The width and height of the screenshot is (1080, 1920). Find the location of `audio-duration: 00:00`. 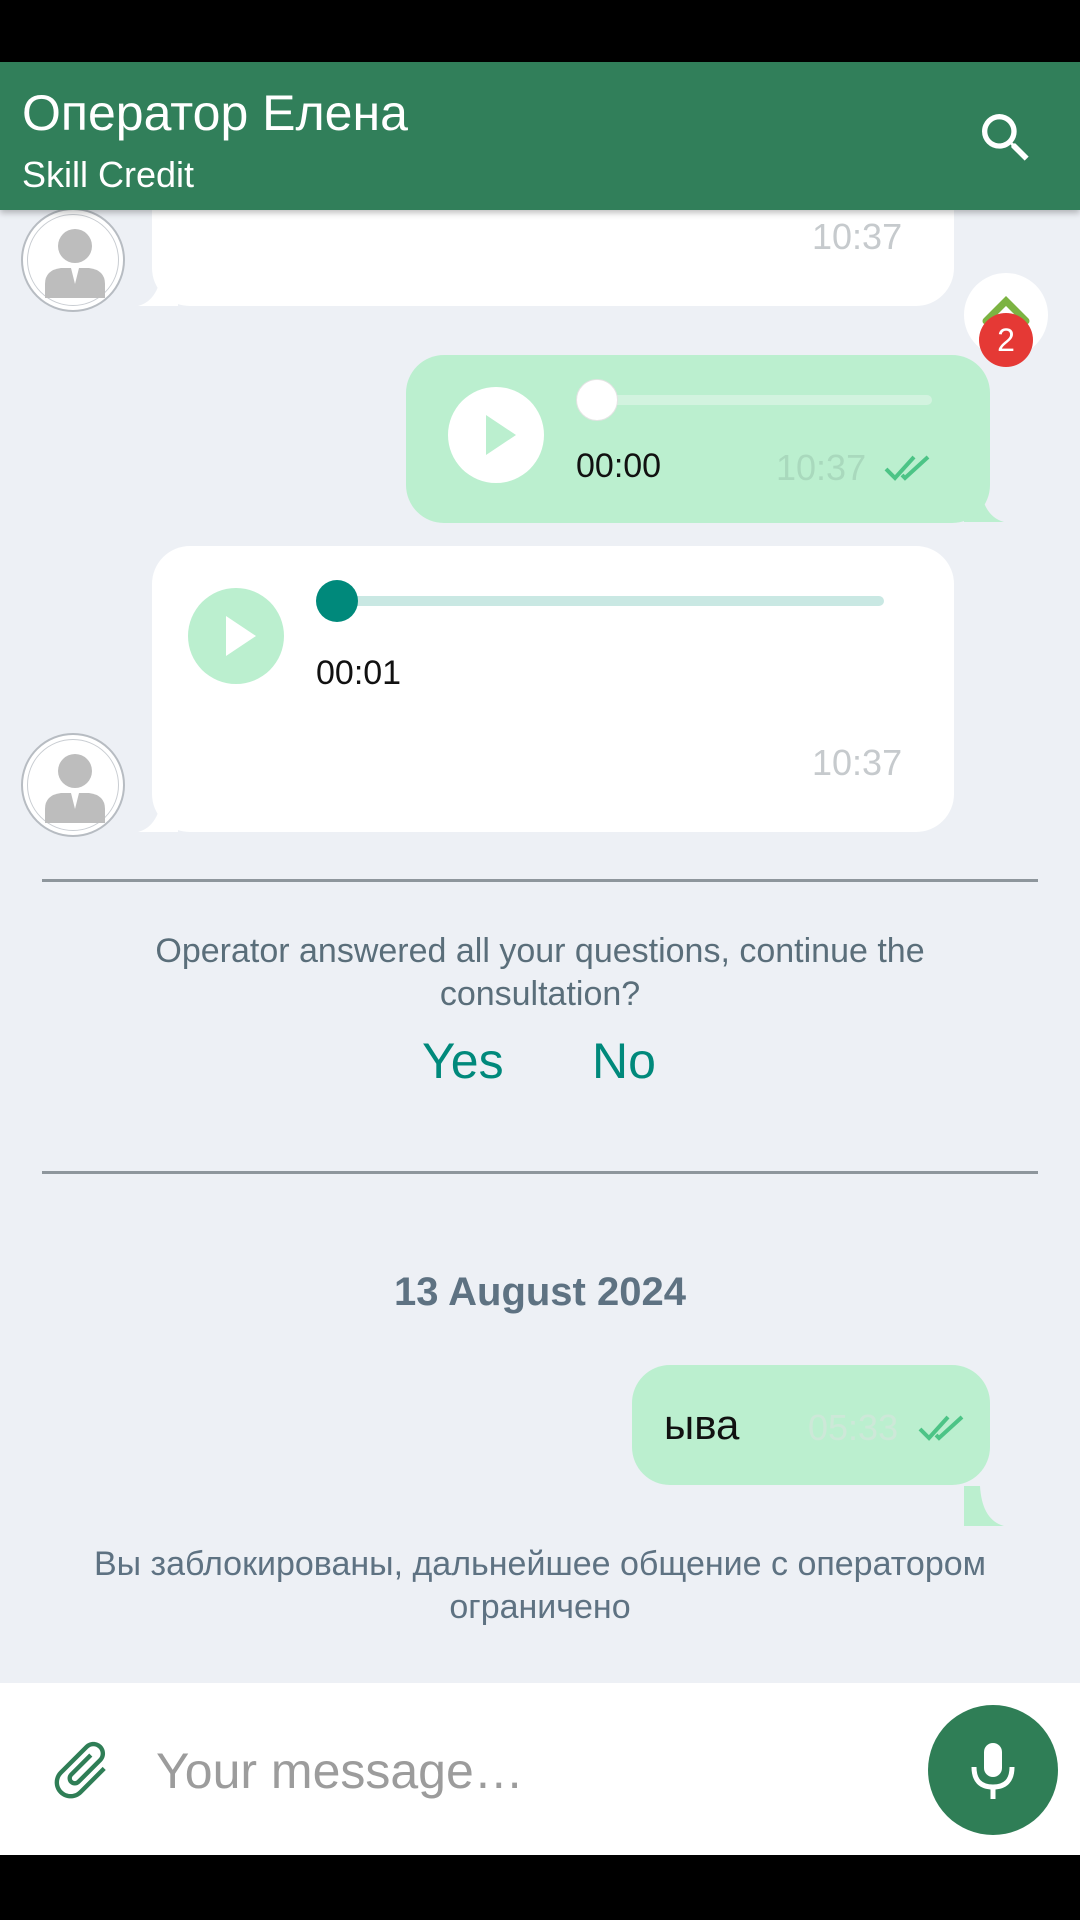

audio-duration: 00:00 is located at coordinates (619, 466).